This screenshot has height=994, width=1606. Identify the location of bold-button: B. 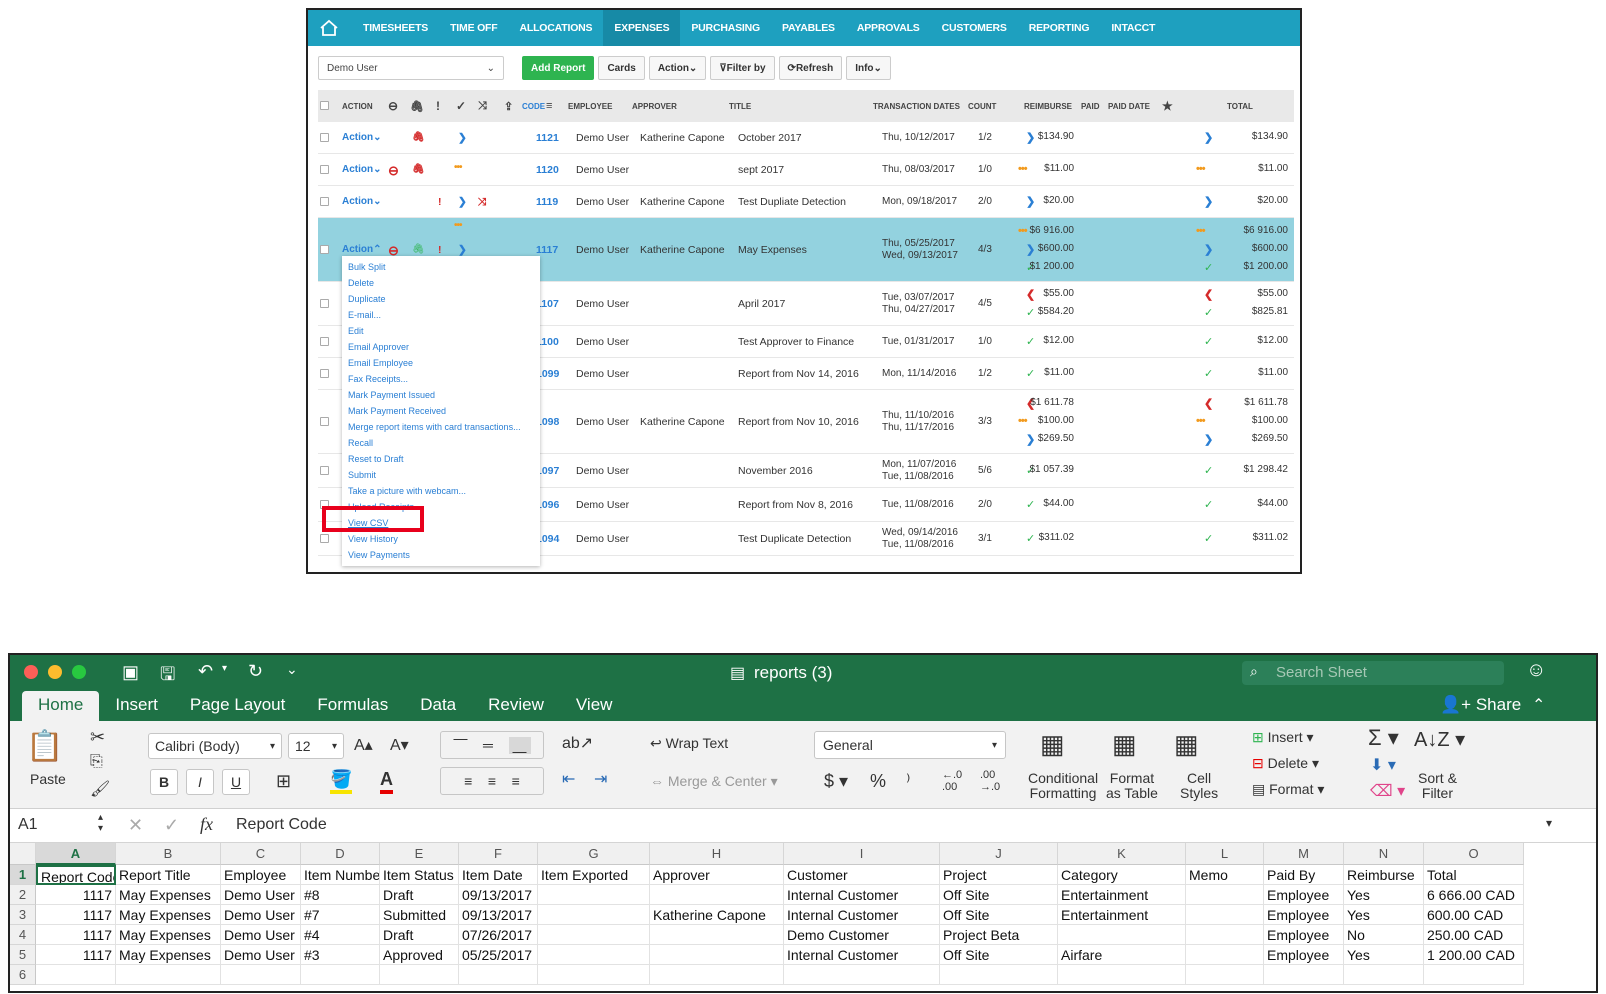
(164, 782).